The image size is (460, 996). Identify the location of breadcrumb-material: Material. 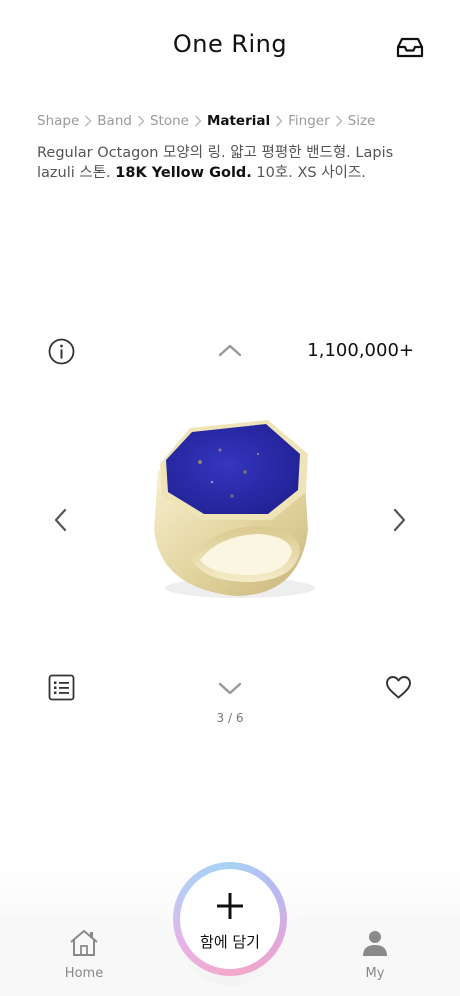
(238, 121).